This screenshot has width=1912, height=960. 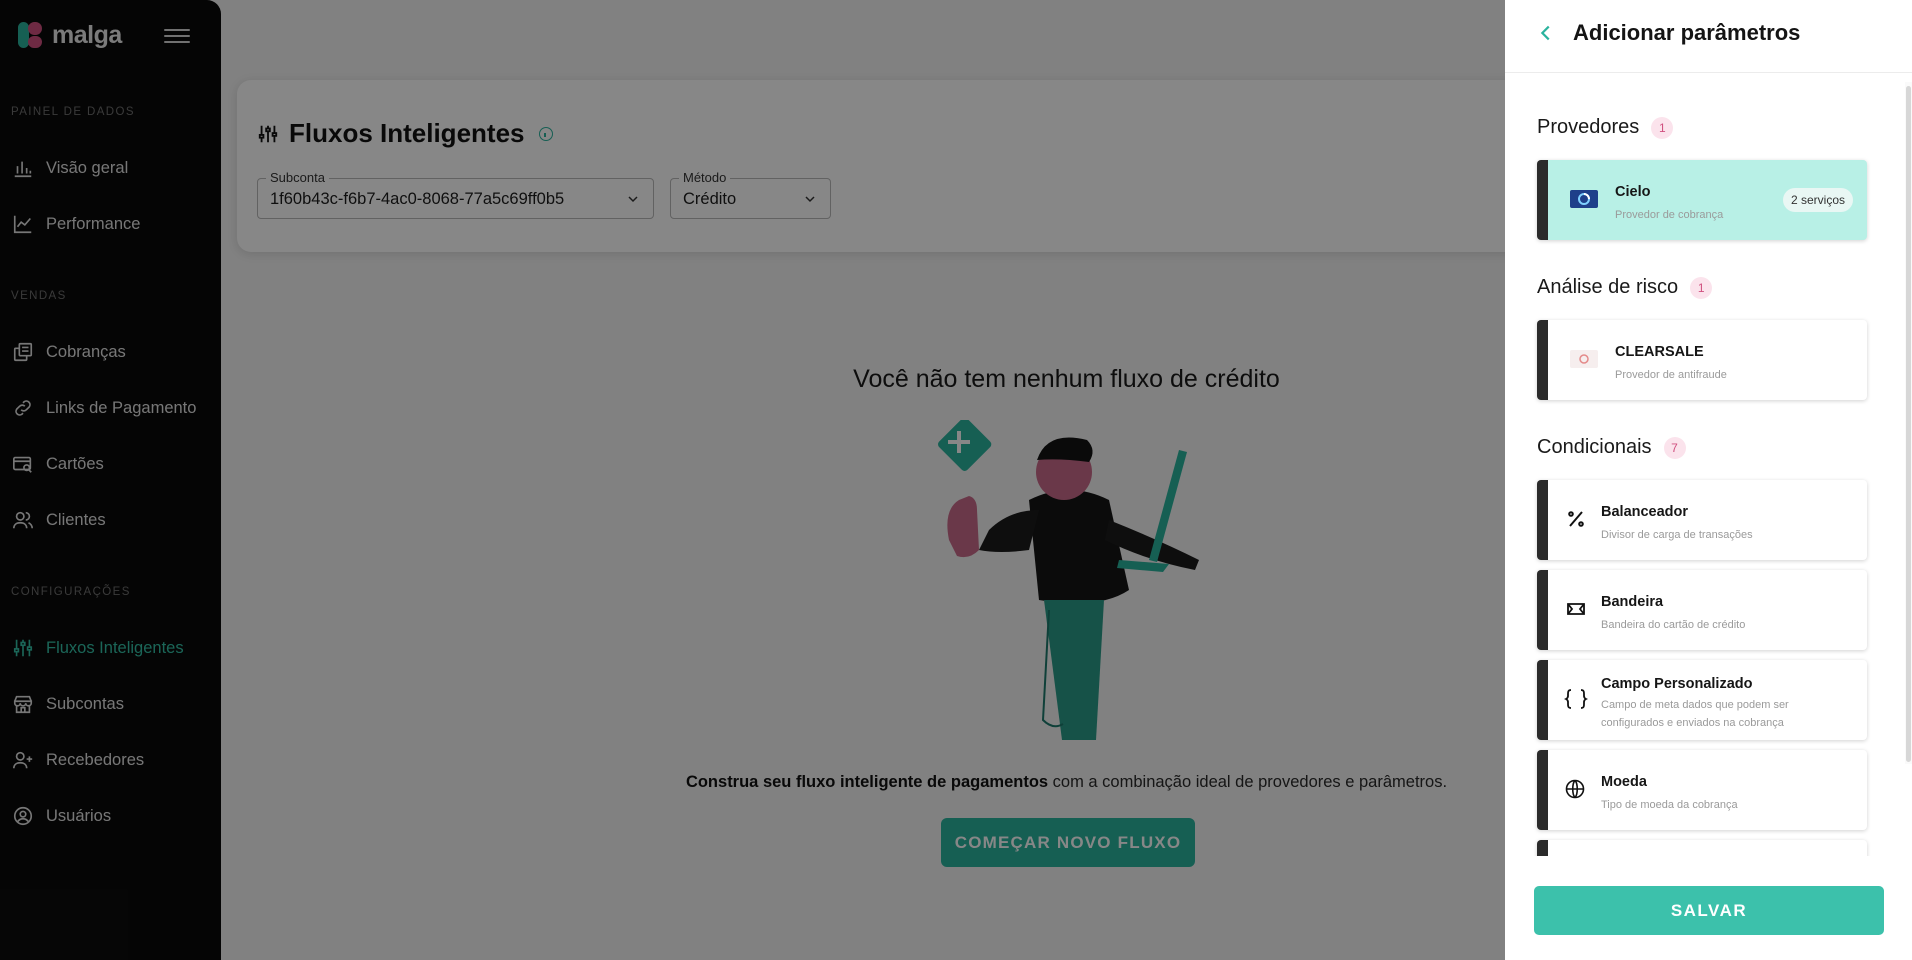 I want to click on provedores-heading: Provedores 1, so click(x=1605, y=127).